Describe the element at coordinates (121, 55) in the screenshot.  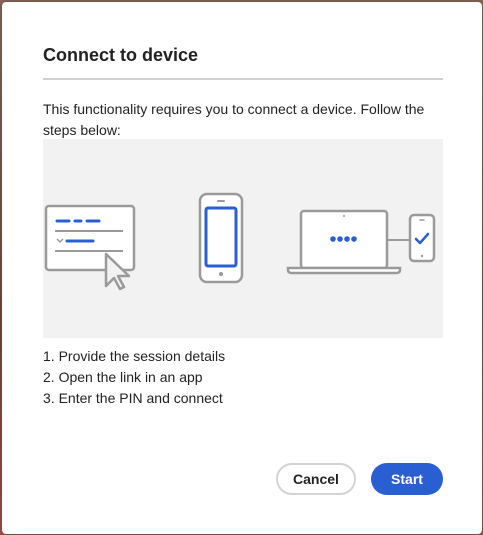
I see `dialog-title: Connect to device` at that location.